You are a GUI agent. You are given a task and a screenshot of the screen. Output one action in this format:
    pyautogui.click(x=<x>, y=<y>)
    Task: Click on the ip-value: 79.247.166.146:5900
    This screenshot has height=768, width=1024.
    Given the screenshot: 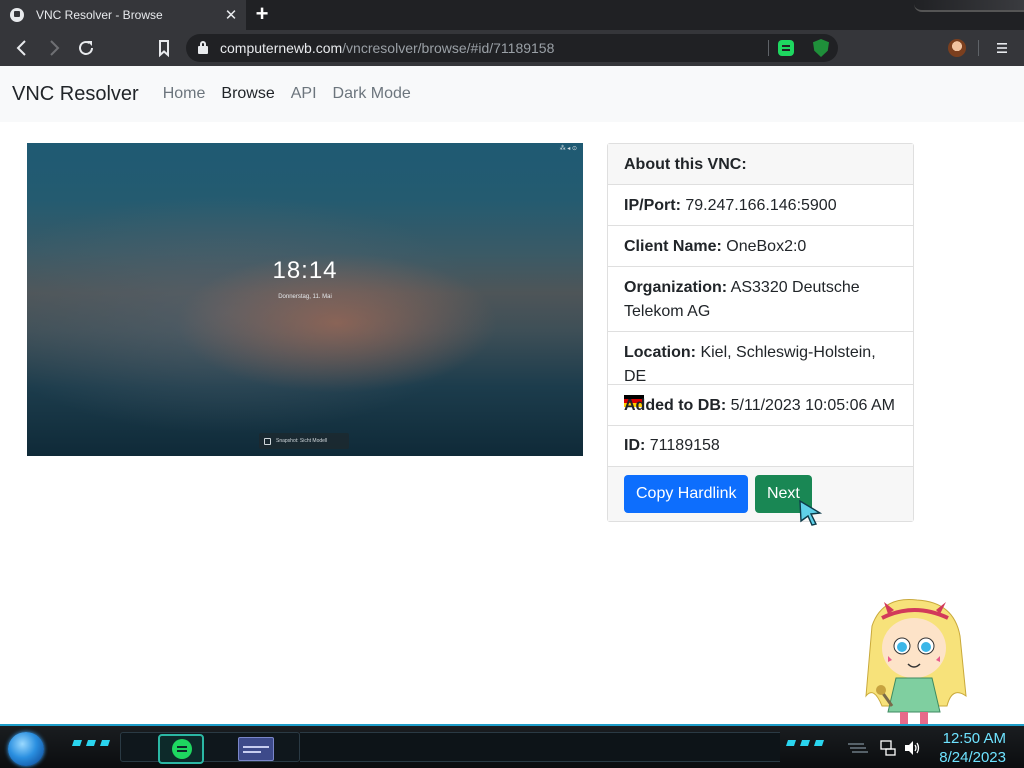 What is the action you would take?
    pyautogui.click(x=761, y=205)
    